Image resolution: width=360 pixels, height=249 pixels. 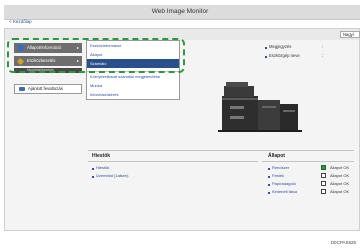 What do you see at coordinates (112, 175) in the screenshot?
I see `toner-row: Üzemelat (1alsen)` at bounding box center [112, 175].